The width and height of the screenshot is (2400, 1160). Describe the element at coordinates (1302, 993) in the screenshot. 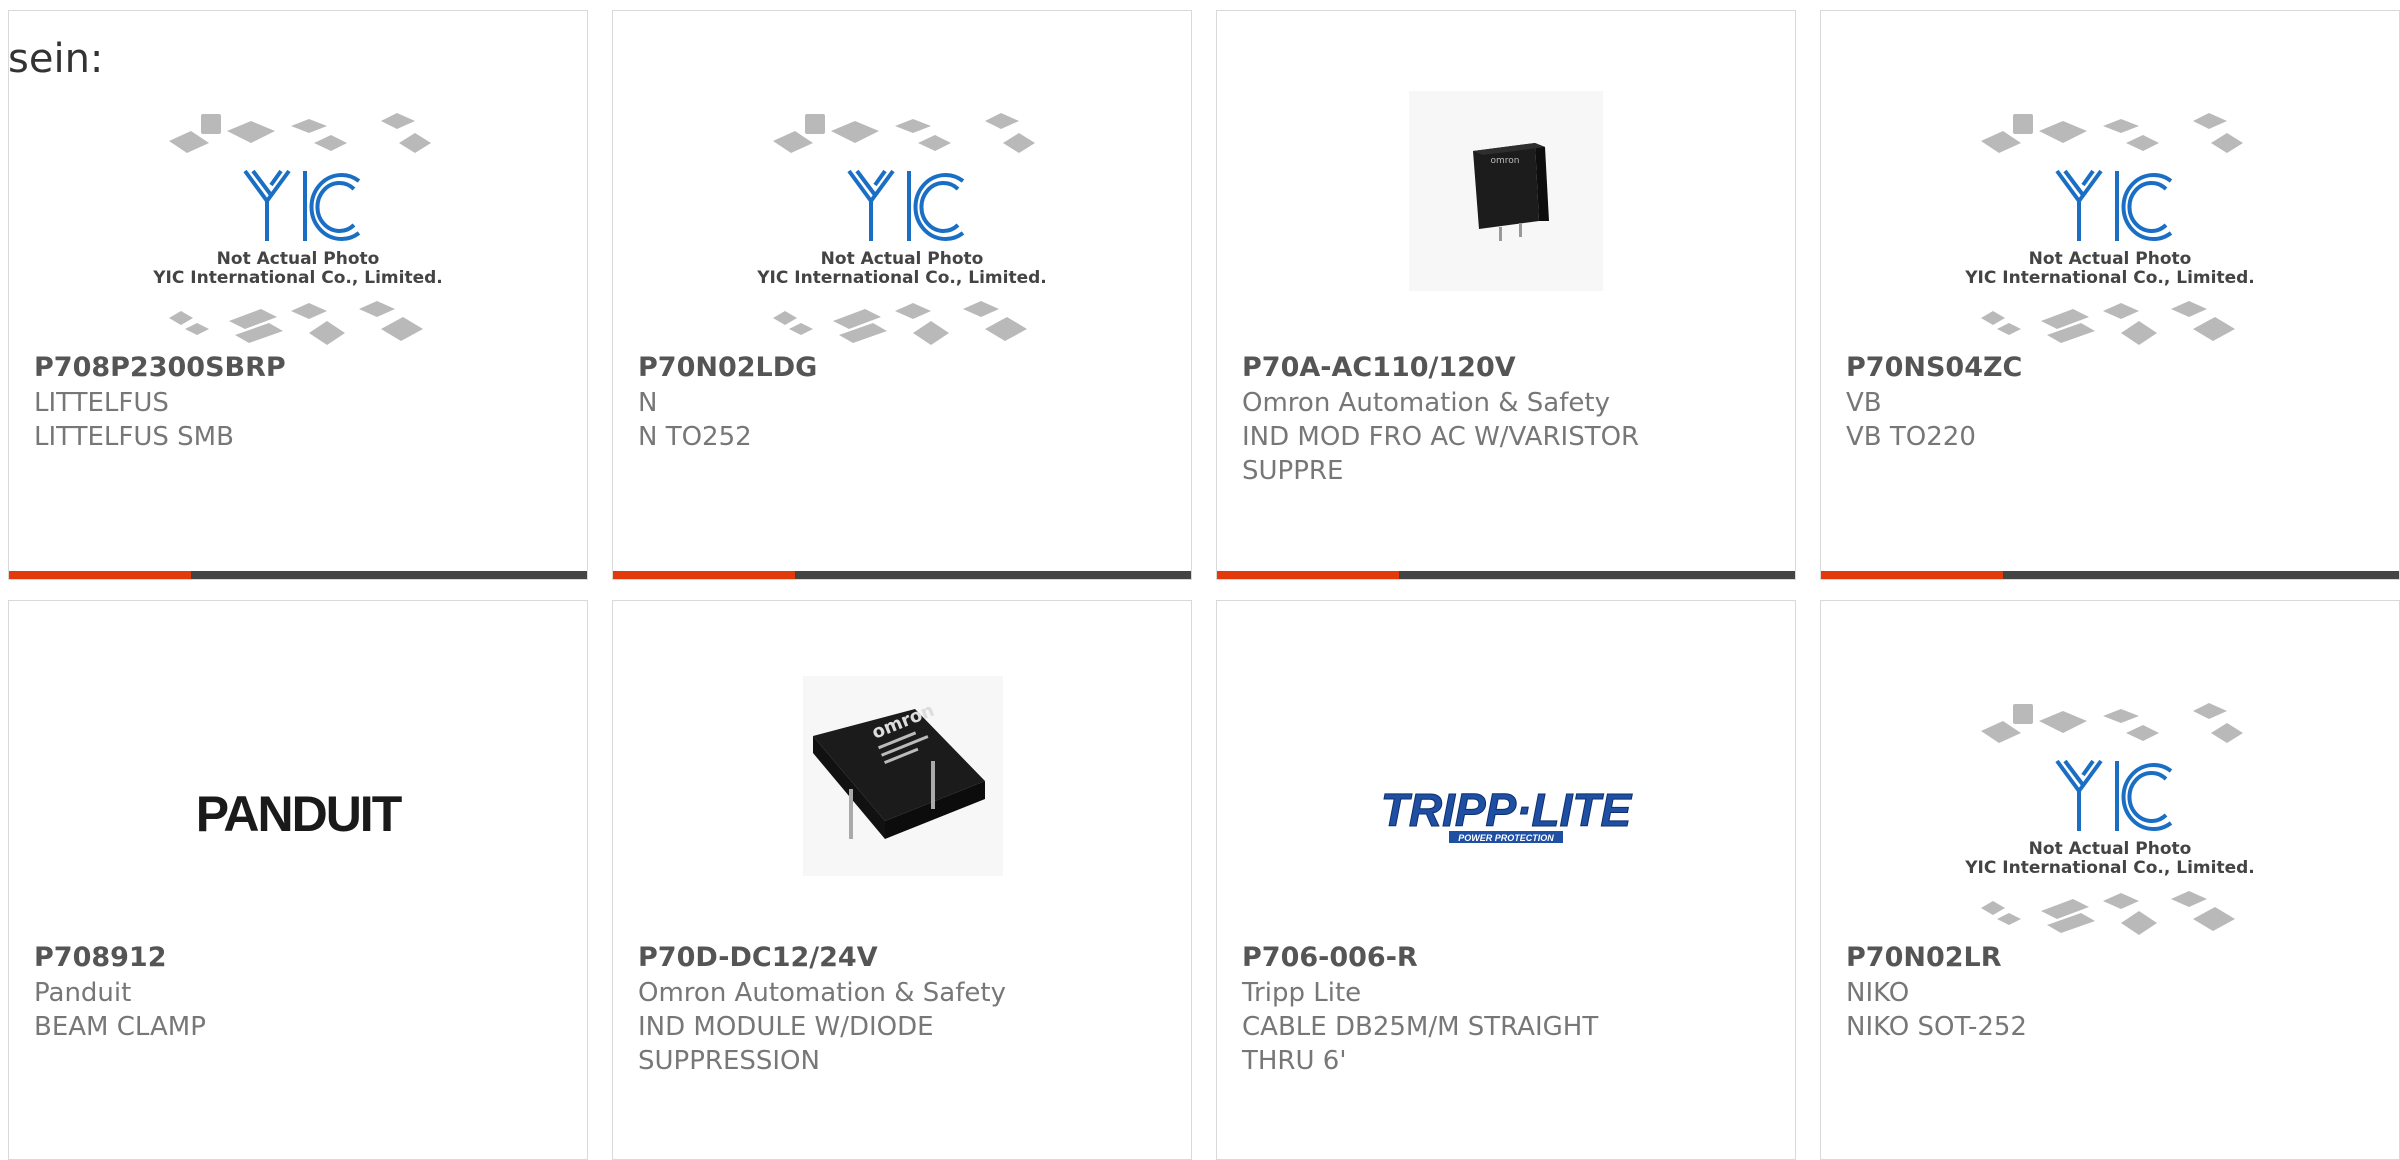

I see `manufacturer: Tripp Lite` at that location.